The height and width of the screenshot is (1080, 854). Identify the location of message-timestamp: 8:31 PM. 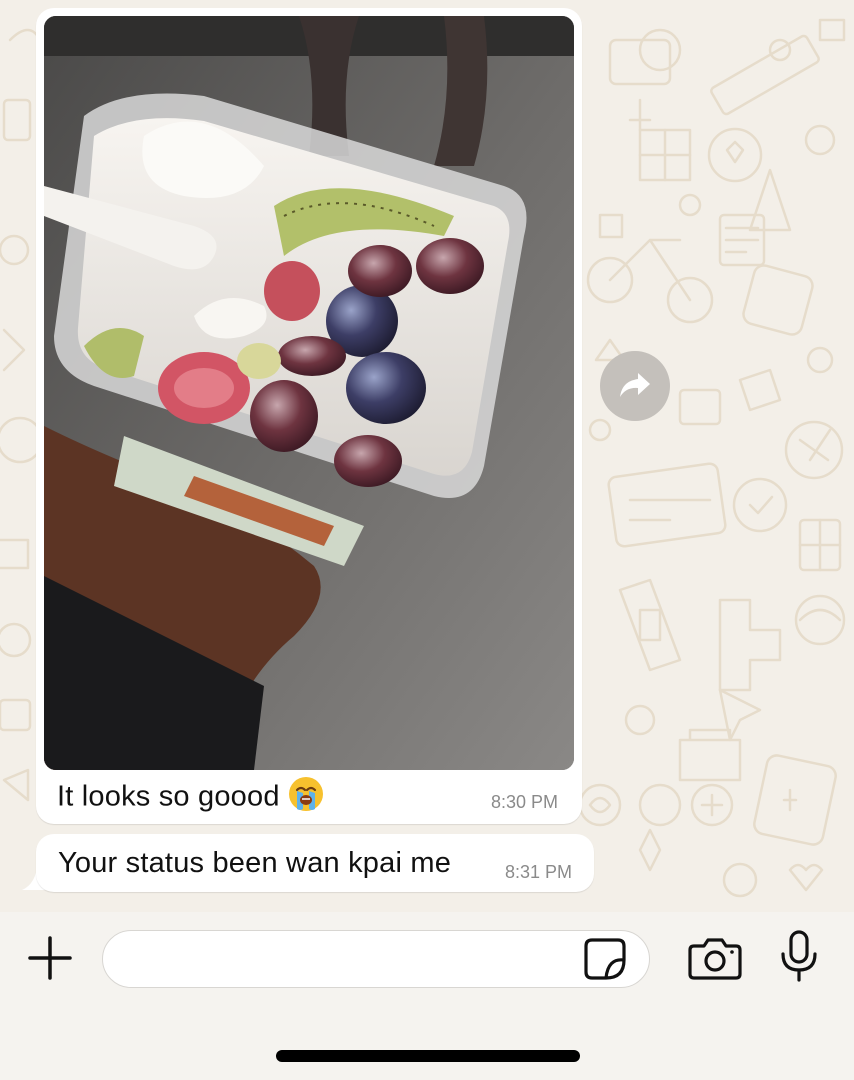
(538, 872).